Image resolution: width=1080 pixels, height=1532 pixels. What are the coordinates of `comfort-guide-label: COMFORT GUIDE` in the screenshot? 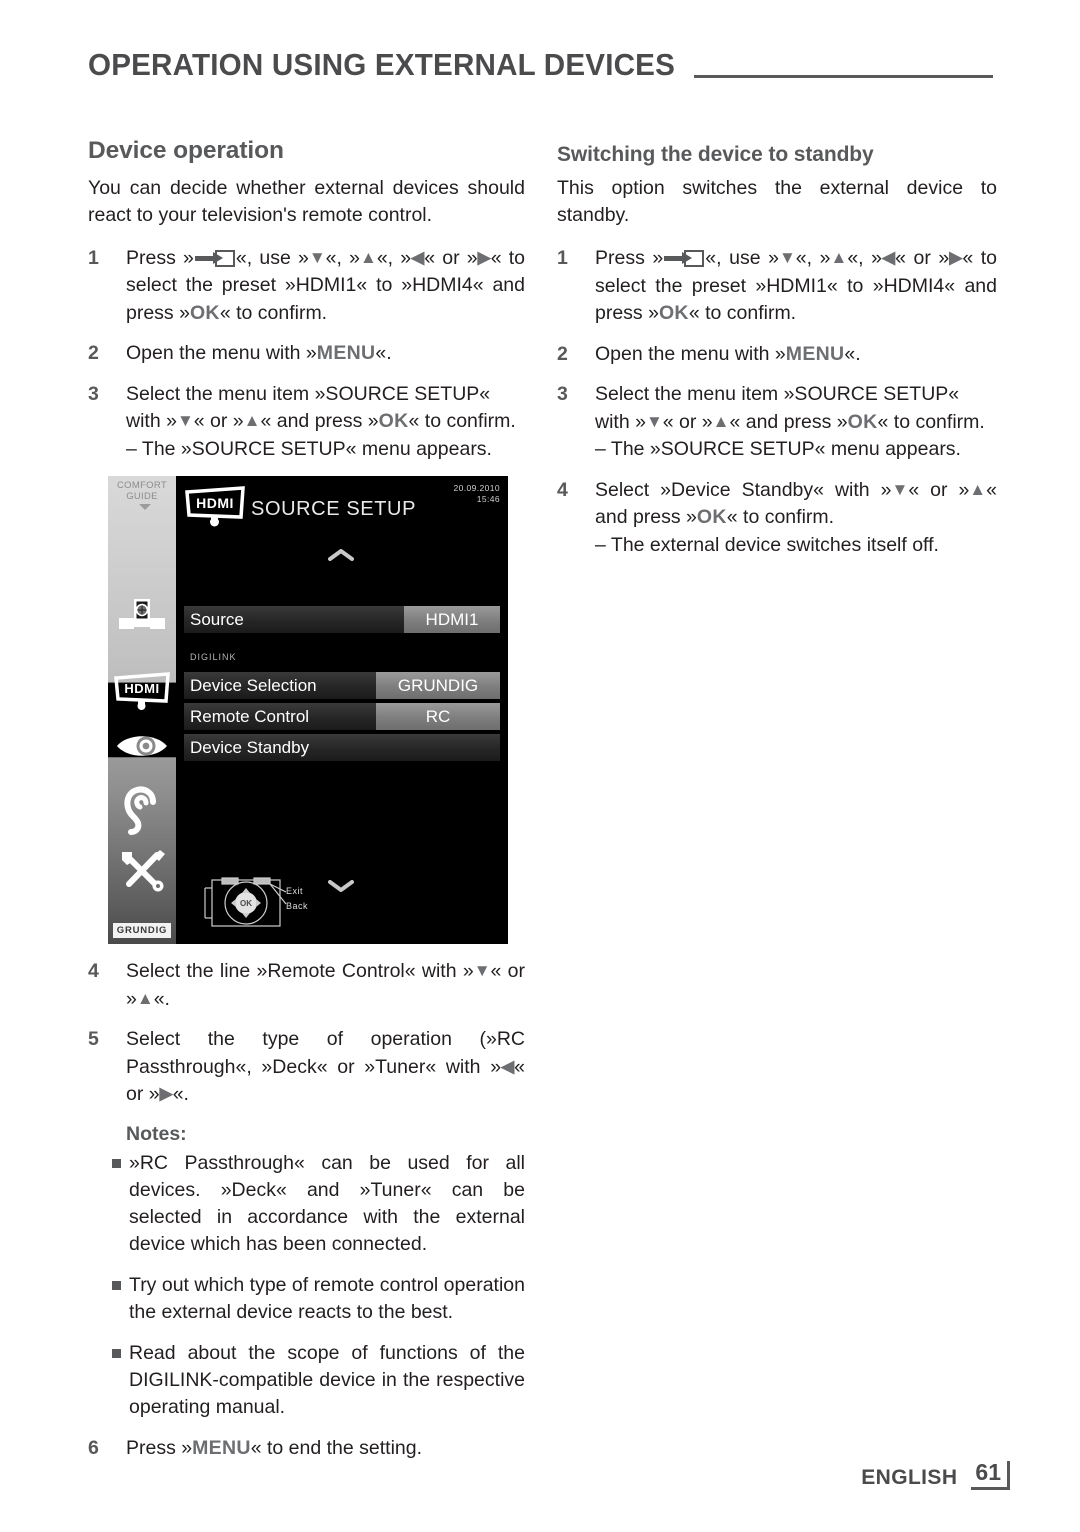 It's located at (142, 491).